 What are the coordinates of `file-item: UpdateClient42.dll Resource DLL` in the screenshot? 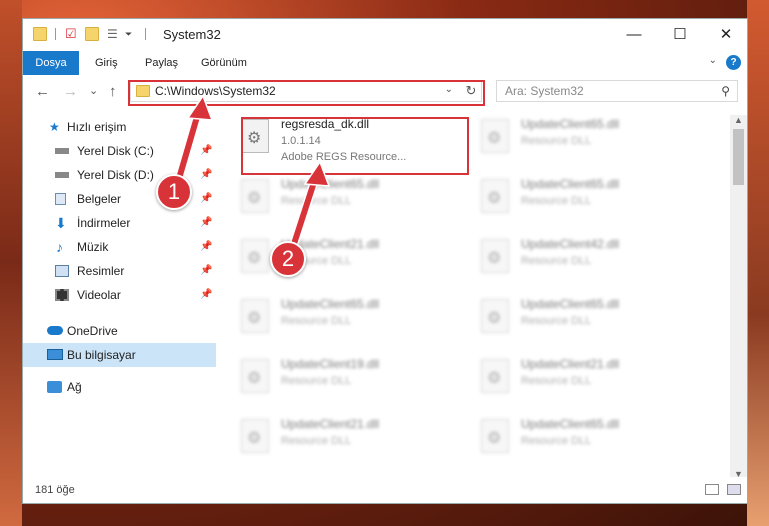 It's located at (573, 260).